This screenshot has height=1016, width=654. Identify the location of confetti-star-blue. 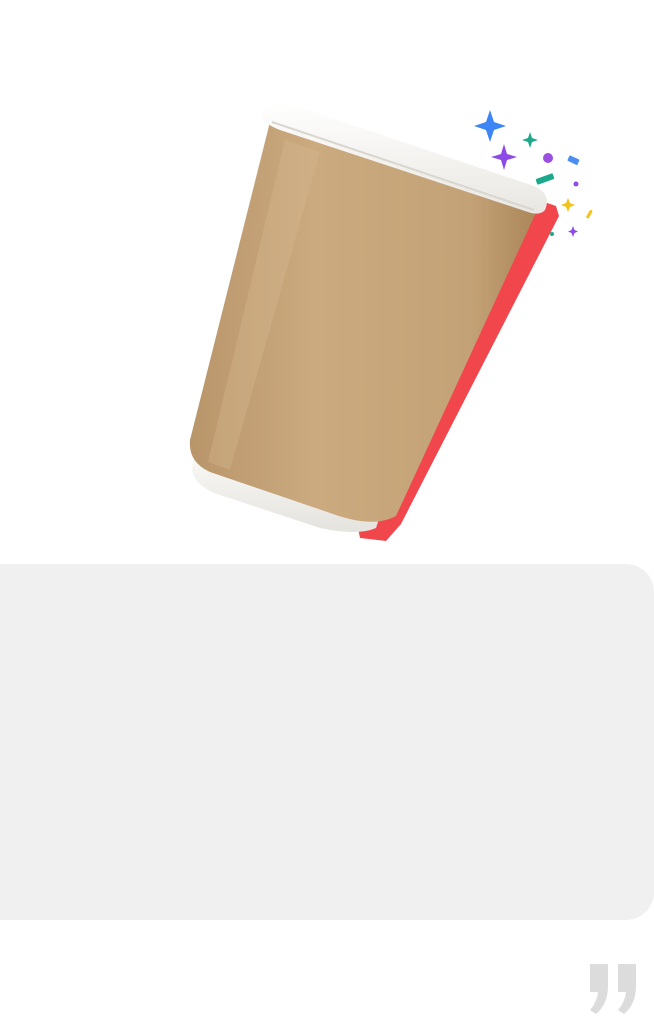
(490, 126).